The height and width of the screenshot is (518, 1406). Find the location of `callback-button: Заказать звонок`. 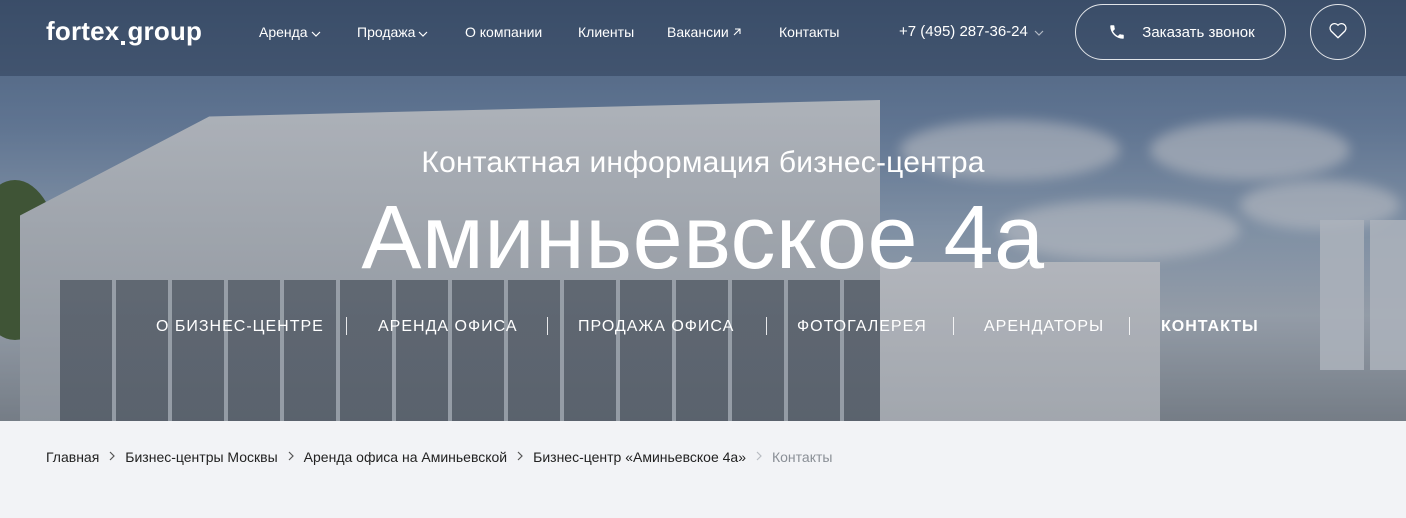

callback-button: Заказать звонок is located at coordinates (1180, 32).